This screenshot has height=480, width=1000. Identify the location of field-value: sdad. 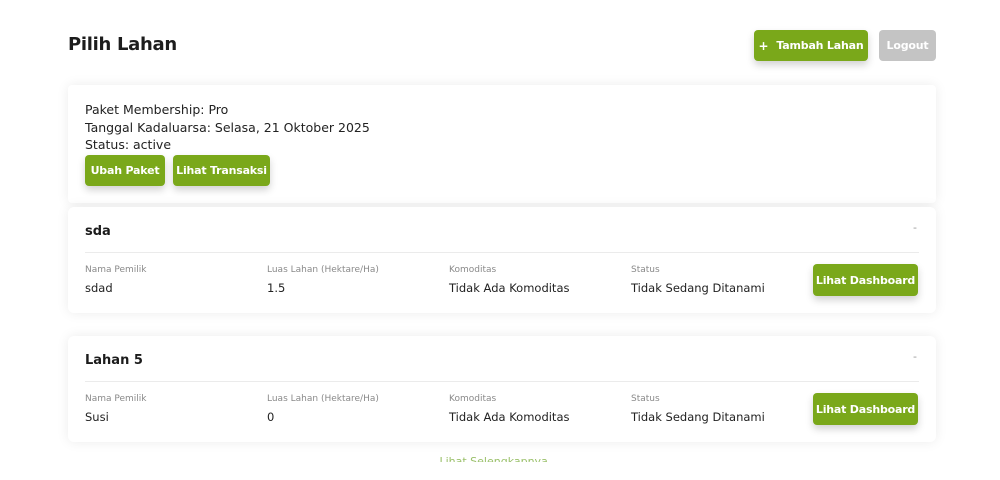
(99, 288).